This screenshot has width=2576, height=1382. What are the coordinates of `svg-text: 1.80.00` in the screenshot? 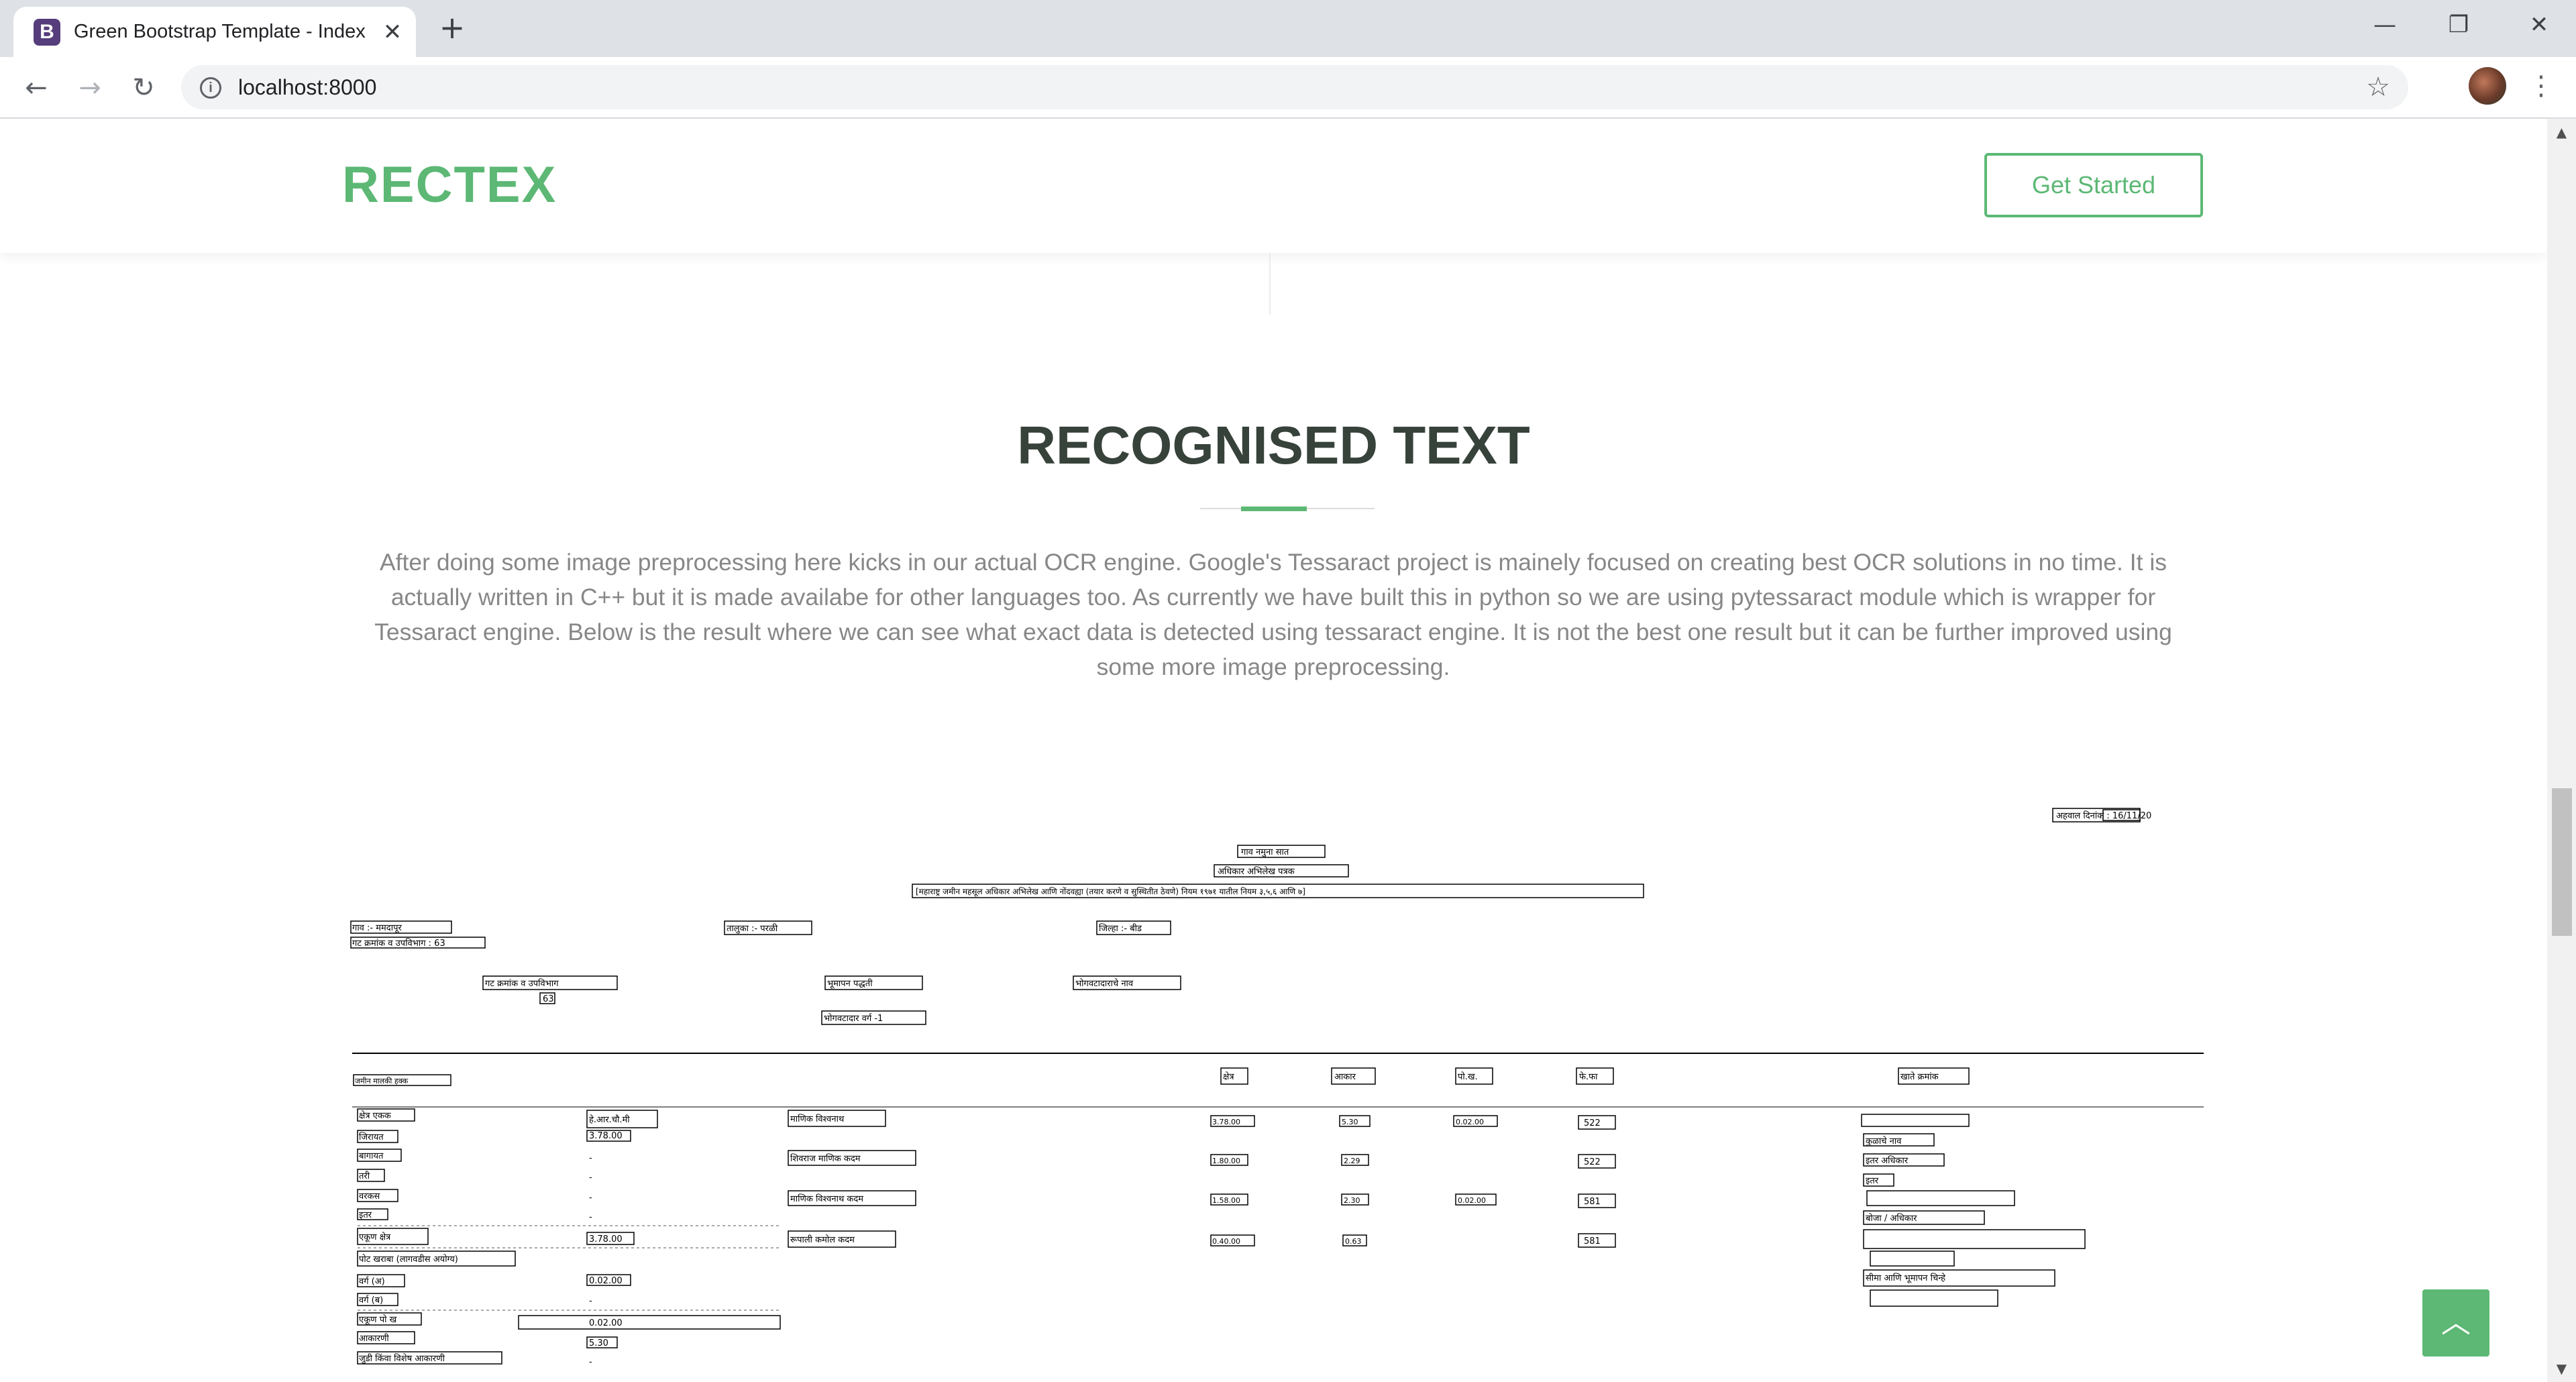 It's located at (1226, 1161).